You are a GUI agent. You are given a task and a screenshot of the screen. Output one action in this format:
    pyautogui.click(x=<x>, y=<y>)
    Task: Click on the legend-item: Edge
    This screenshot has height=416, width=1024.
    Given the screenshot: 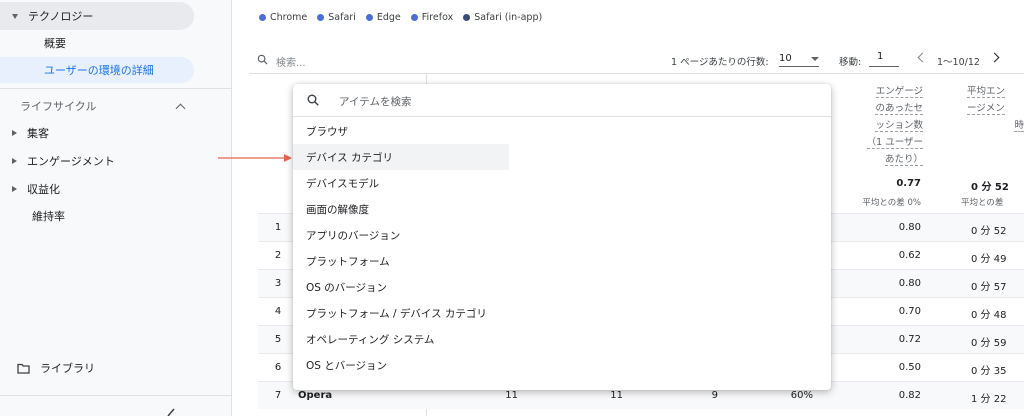 What is the action you would take?
    pyautogui.click(x=383, y=17)
    